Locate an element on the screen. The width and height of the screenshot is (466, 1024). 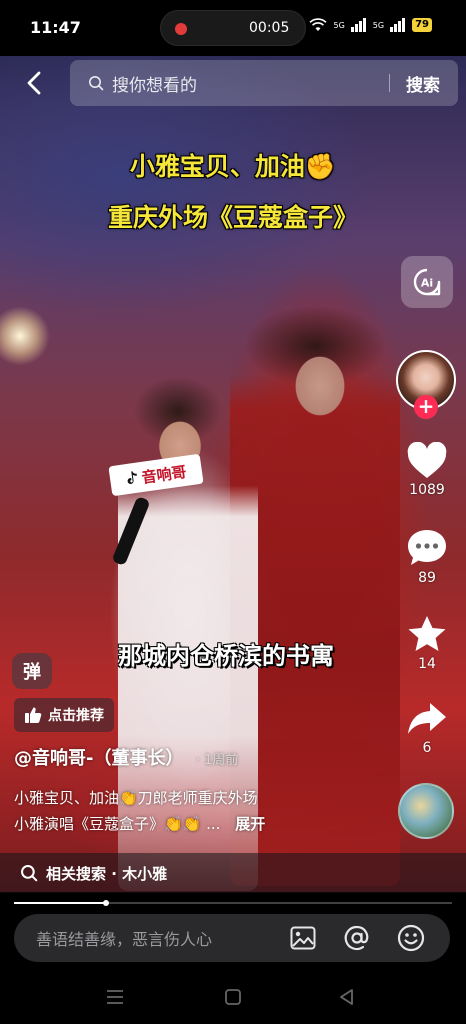
music-disc is located at coordinates (426, 811).